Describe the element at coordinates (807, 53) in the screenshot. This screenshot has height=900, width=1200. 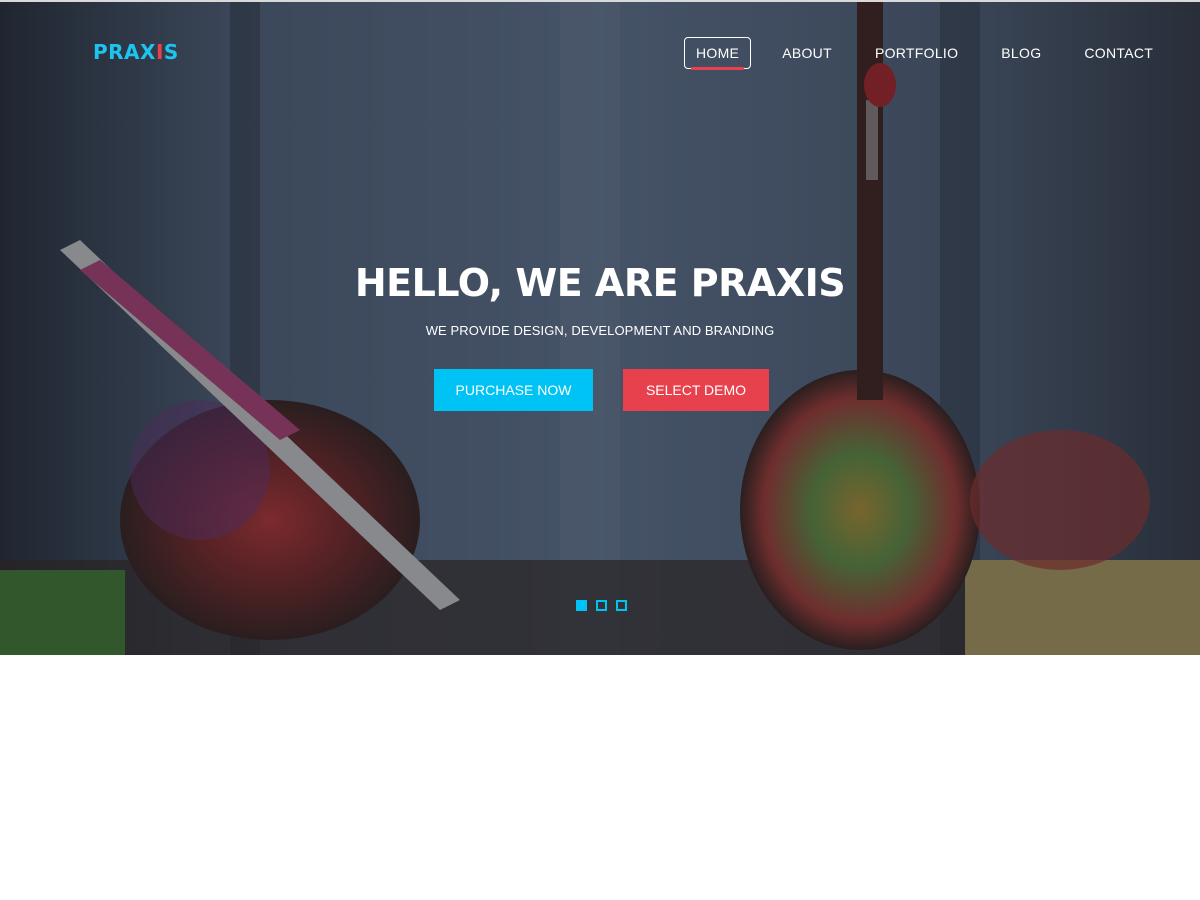
I see `nav-item-about: ABOUT` at that location.